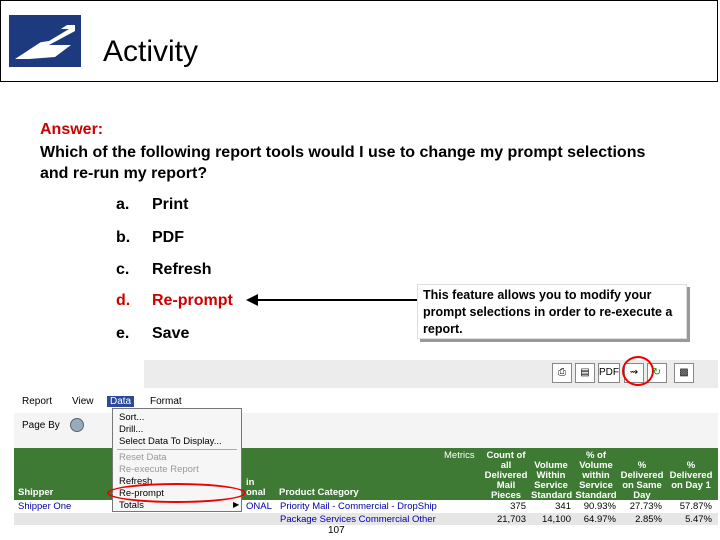  I want to click on option-e: e. Save, so click(152, 334).